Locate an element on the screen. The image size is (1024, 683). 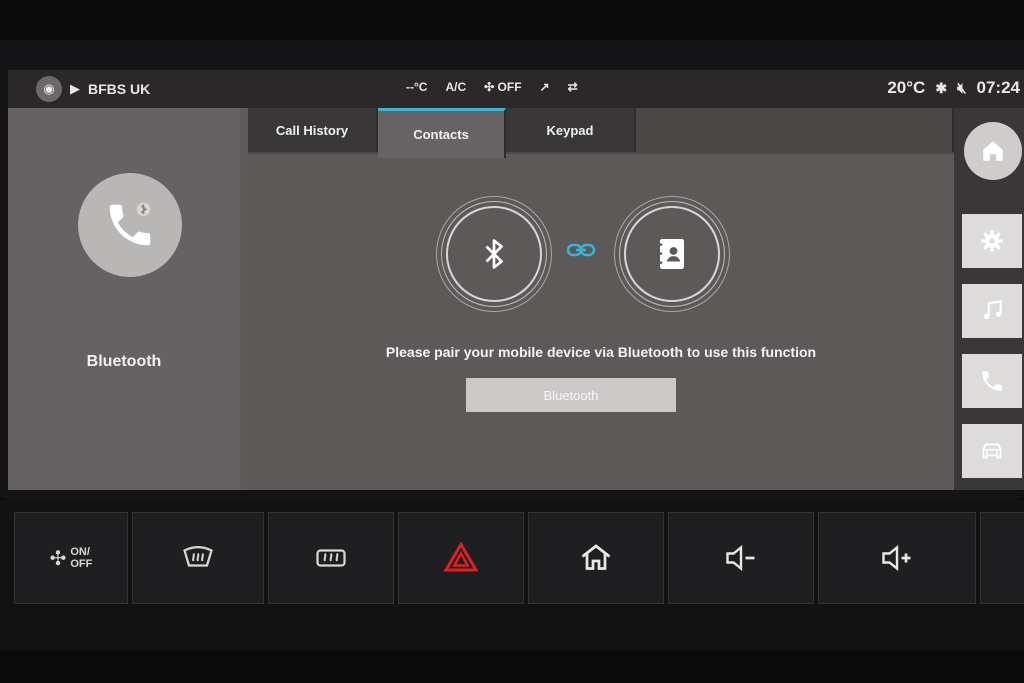
fan-power-key: ✣ ON/OFF is located at coordinates (71, 558).